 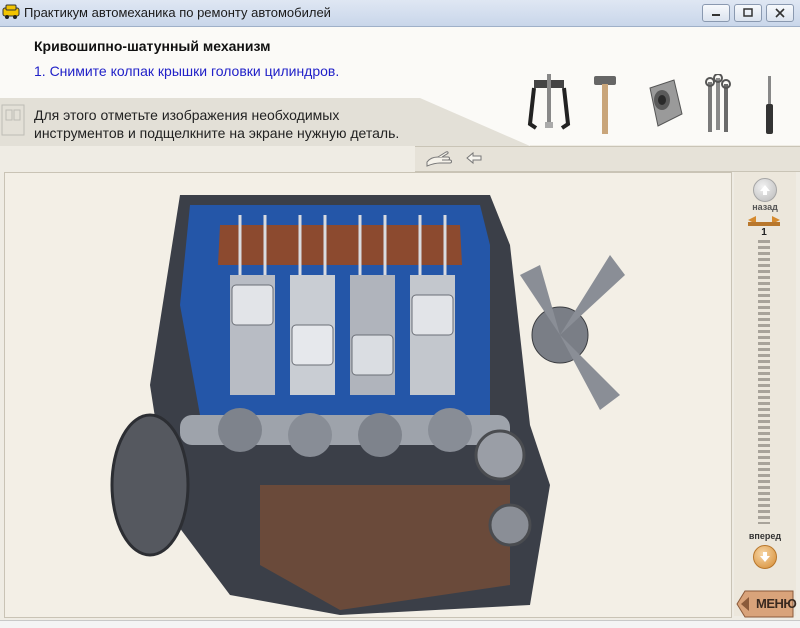 I want to click on maximize-button, so click(x=748, y=13).